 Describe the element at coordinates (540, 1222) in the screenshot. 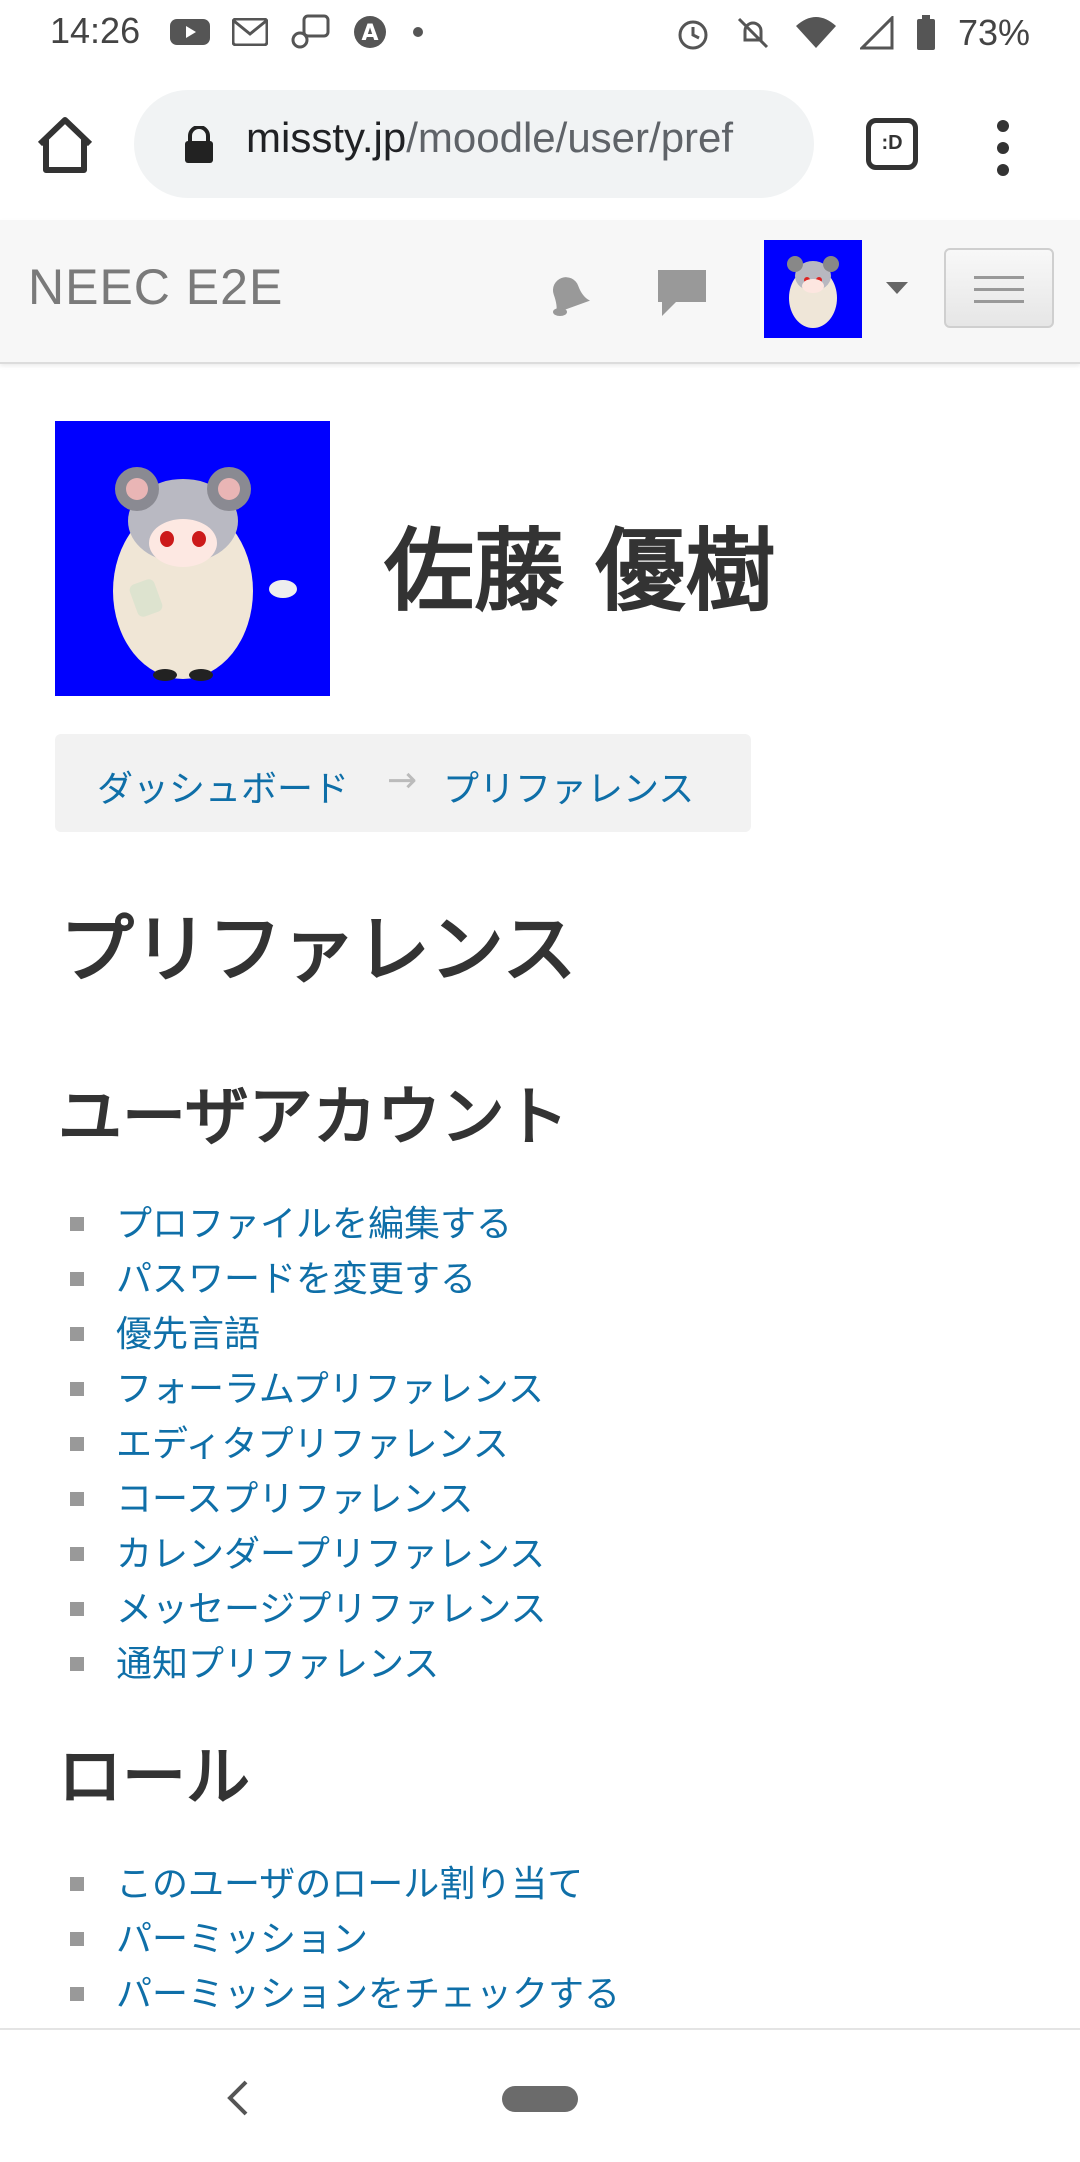

I see `list-item: プロファイルを編集する` at that location.